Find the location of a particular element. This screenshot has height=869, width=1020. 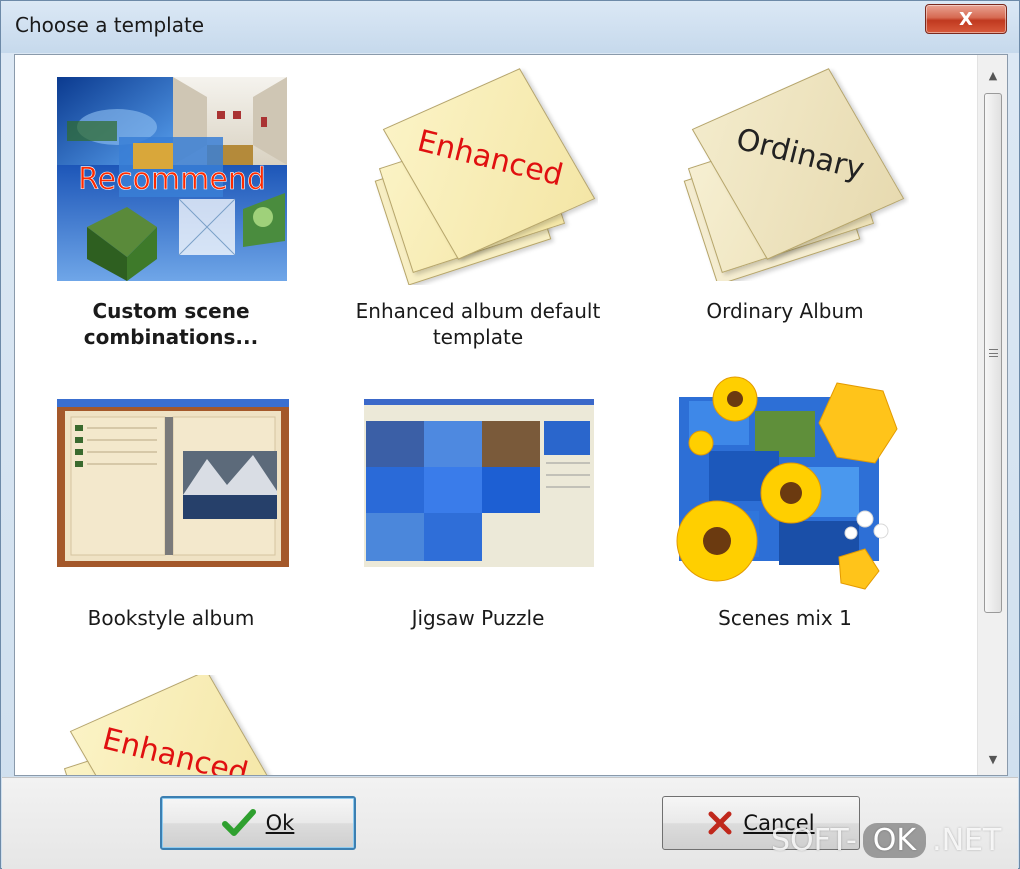

recommend-thumbnail: Recommend is located at coordinates (172, 179).